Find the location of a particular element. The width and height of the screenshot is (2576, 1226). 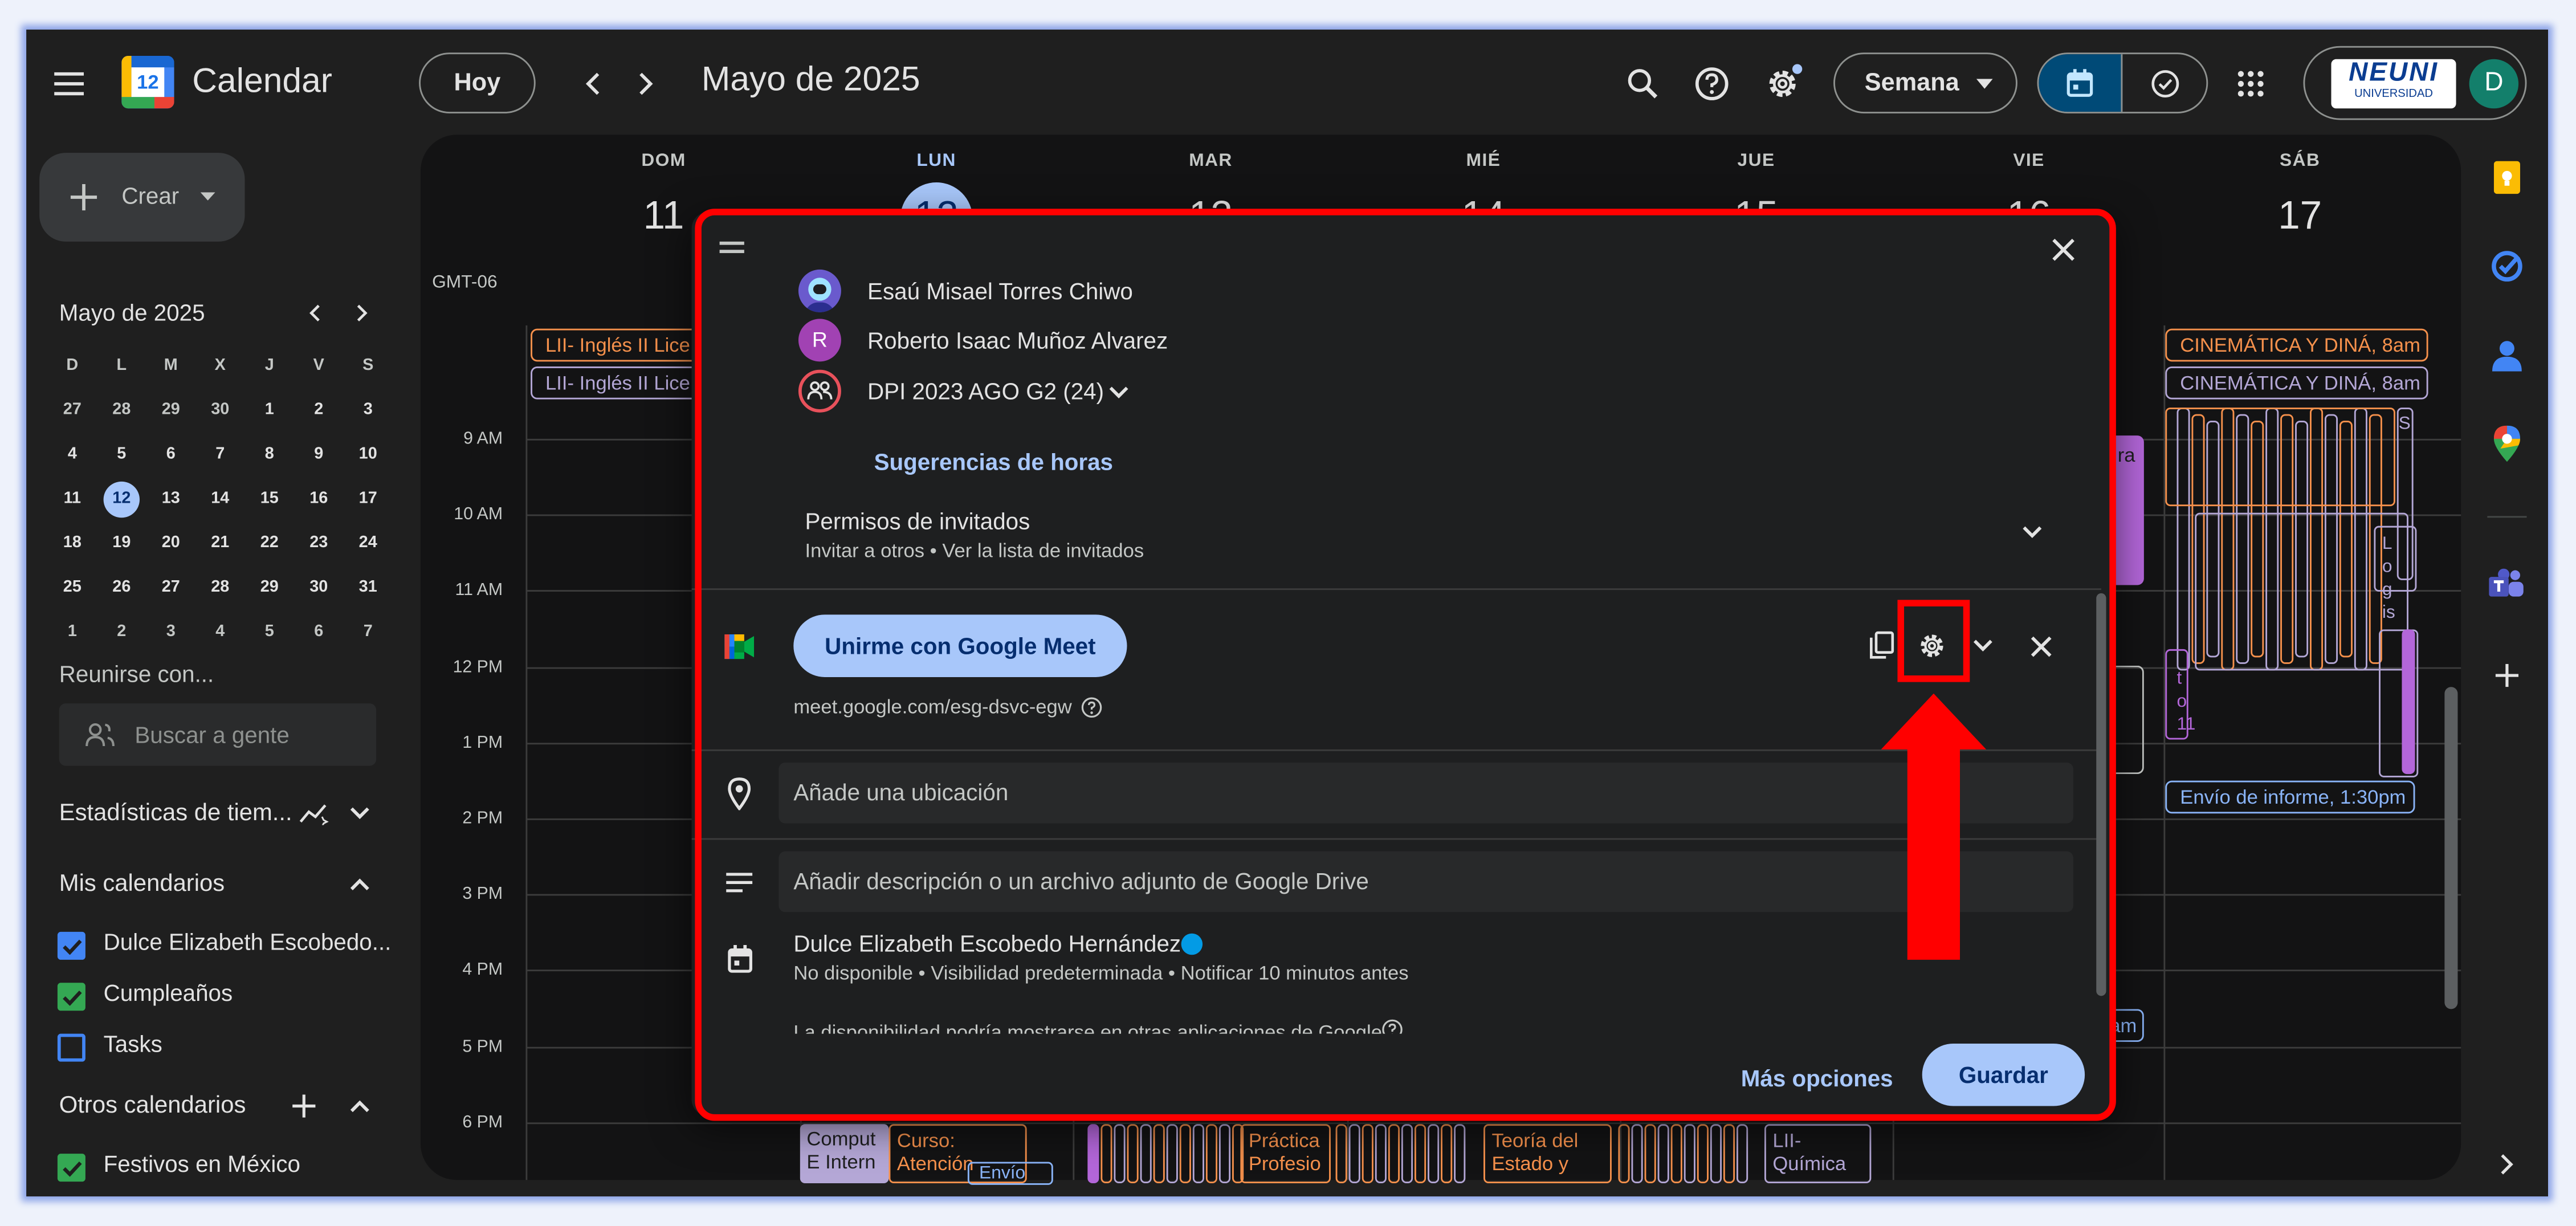

mini-calendar-day: 2 is located at coordinates (121, 632).